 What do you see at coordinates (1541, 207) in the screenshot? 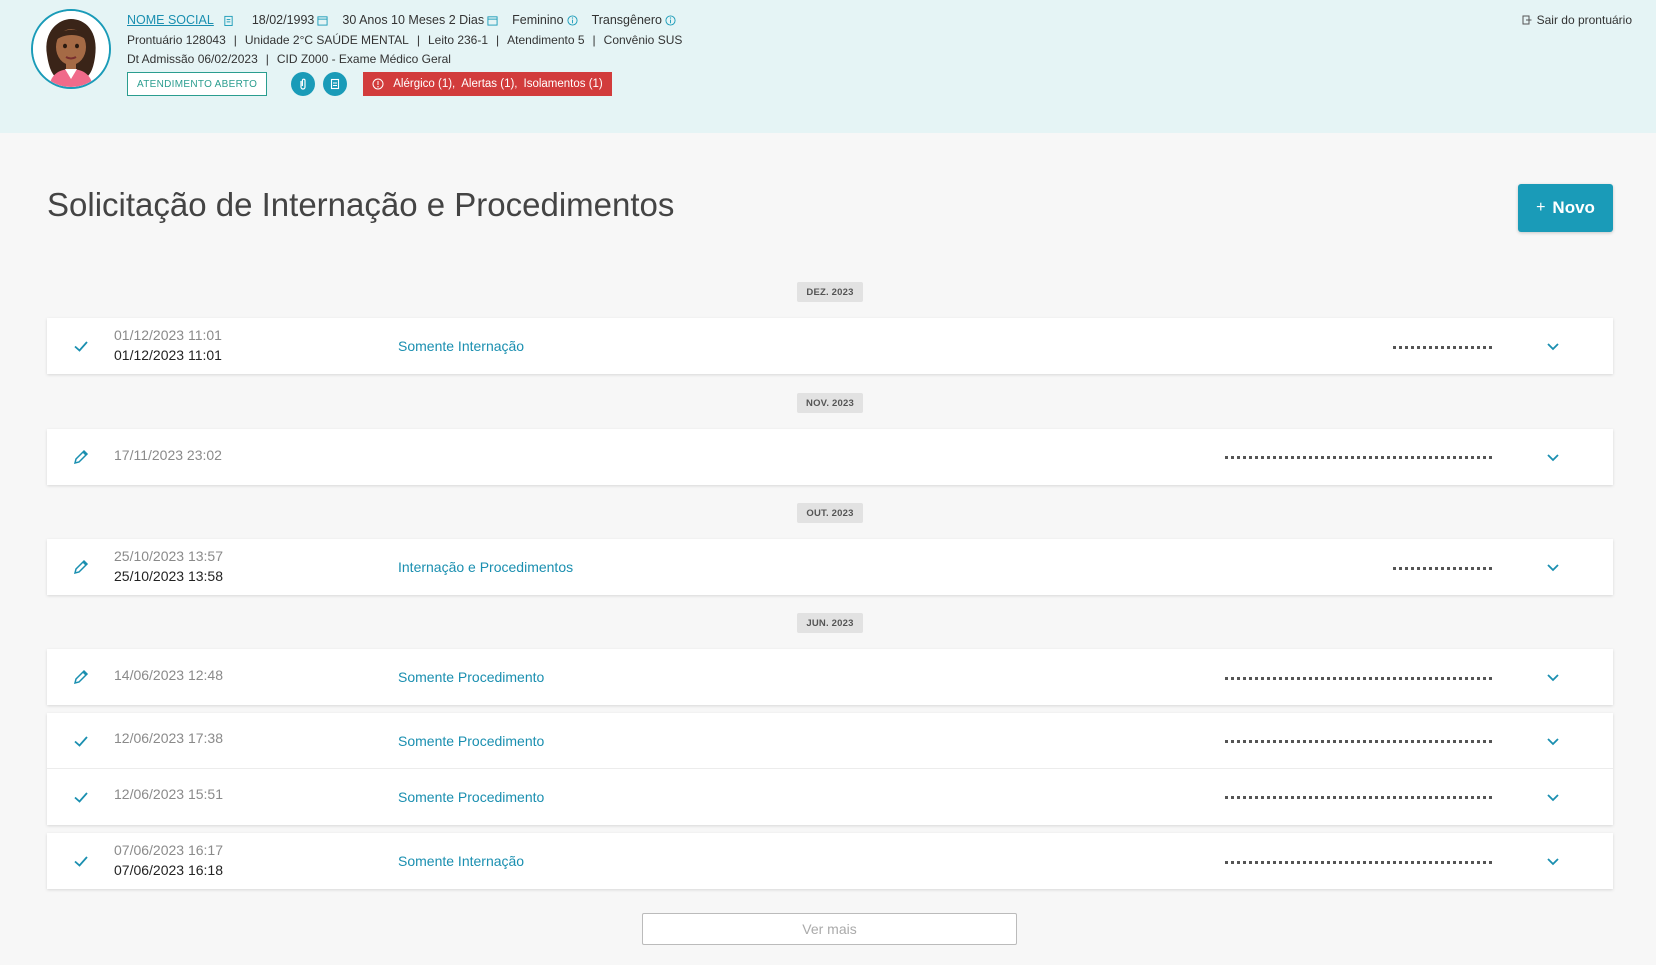
I see `plus-icon: +` at bounding box center [1541, 207].